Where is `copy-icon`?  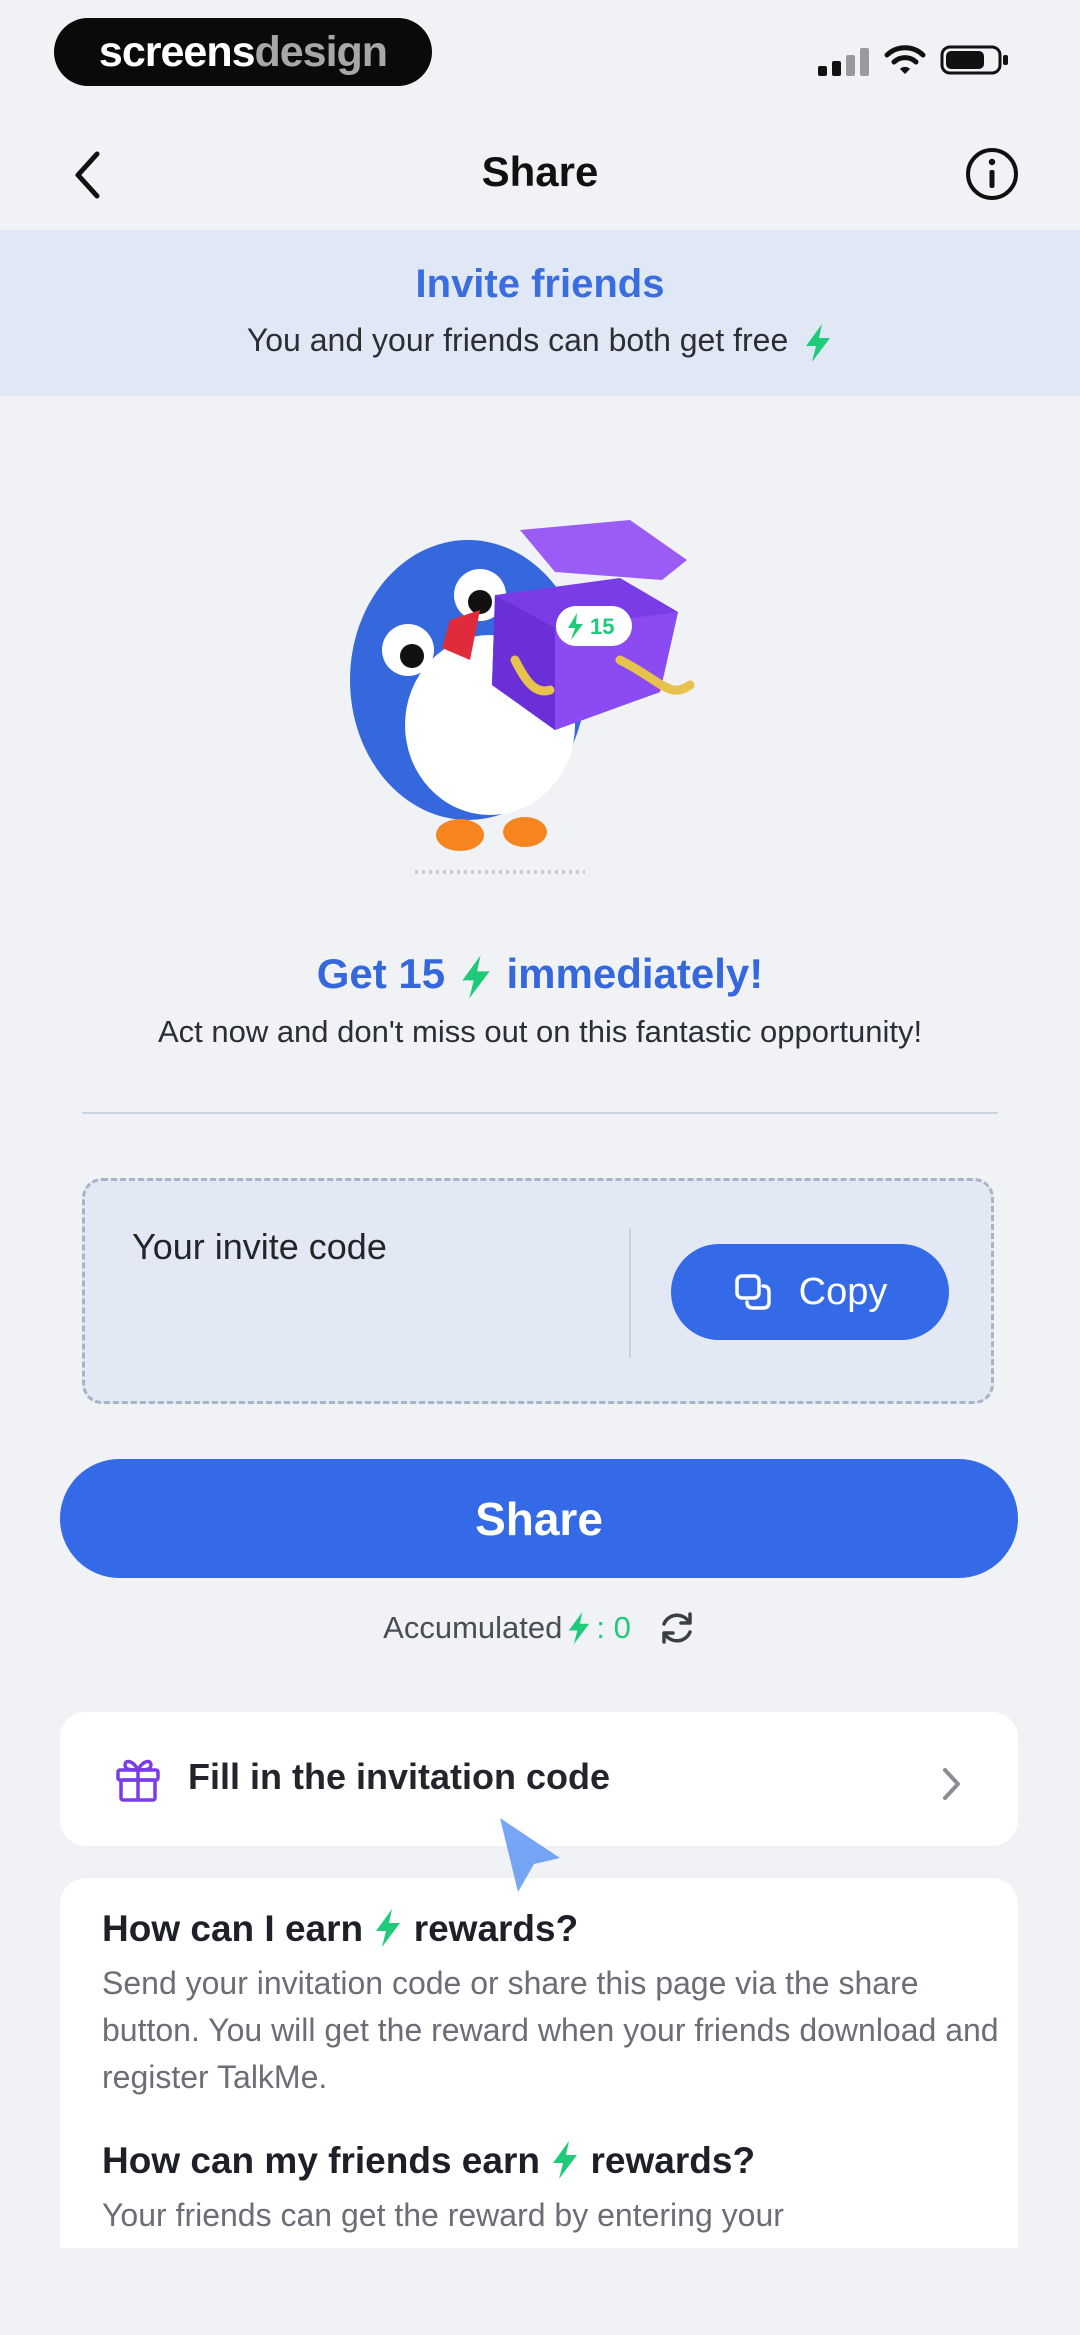
copy-icon is located at coordinates (752, 1292).